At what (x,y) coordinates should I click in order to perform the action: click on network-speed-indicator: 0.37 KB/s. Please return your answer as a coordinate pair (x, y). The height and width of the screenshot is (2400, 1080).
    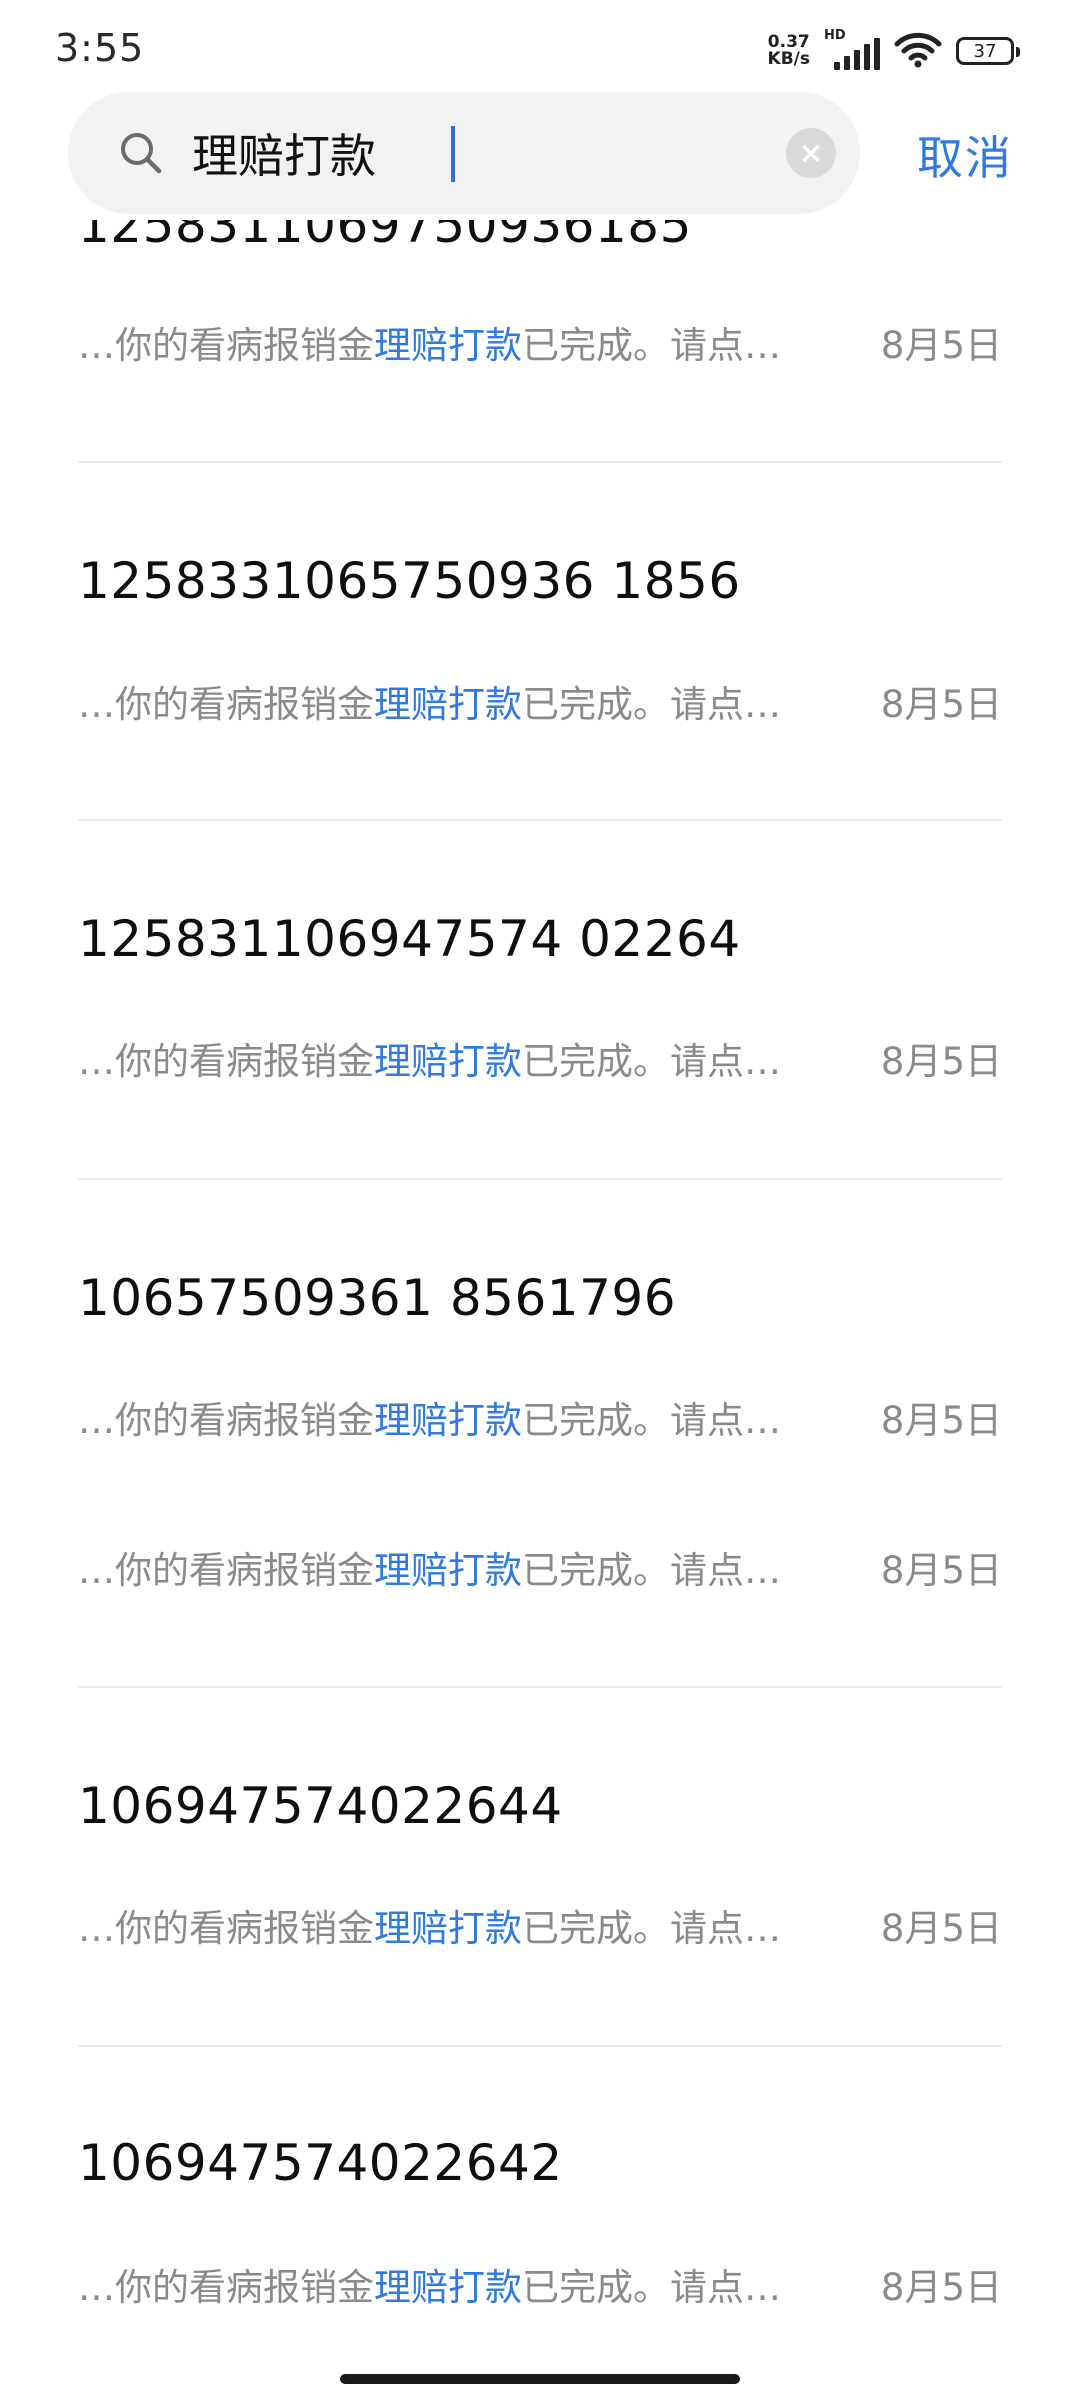
    Looking at the image, I should click on (789, 51).